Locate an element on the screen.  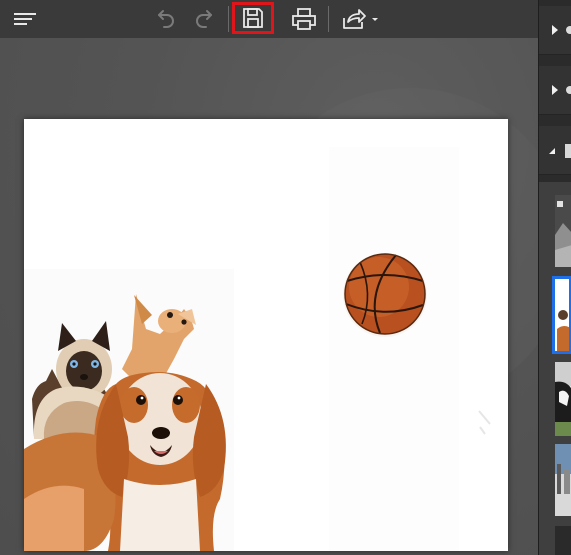
cow-thumbnail is located at coordinates (563, 399).